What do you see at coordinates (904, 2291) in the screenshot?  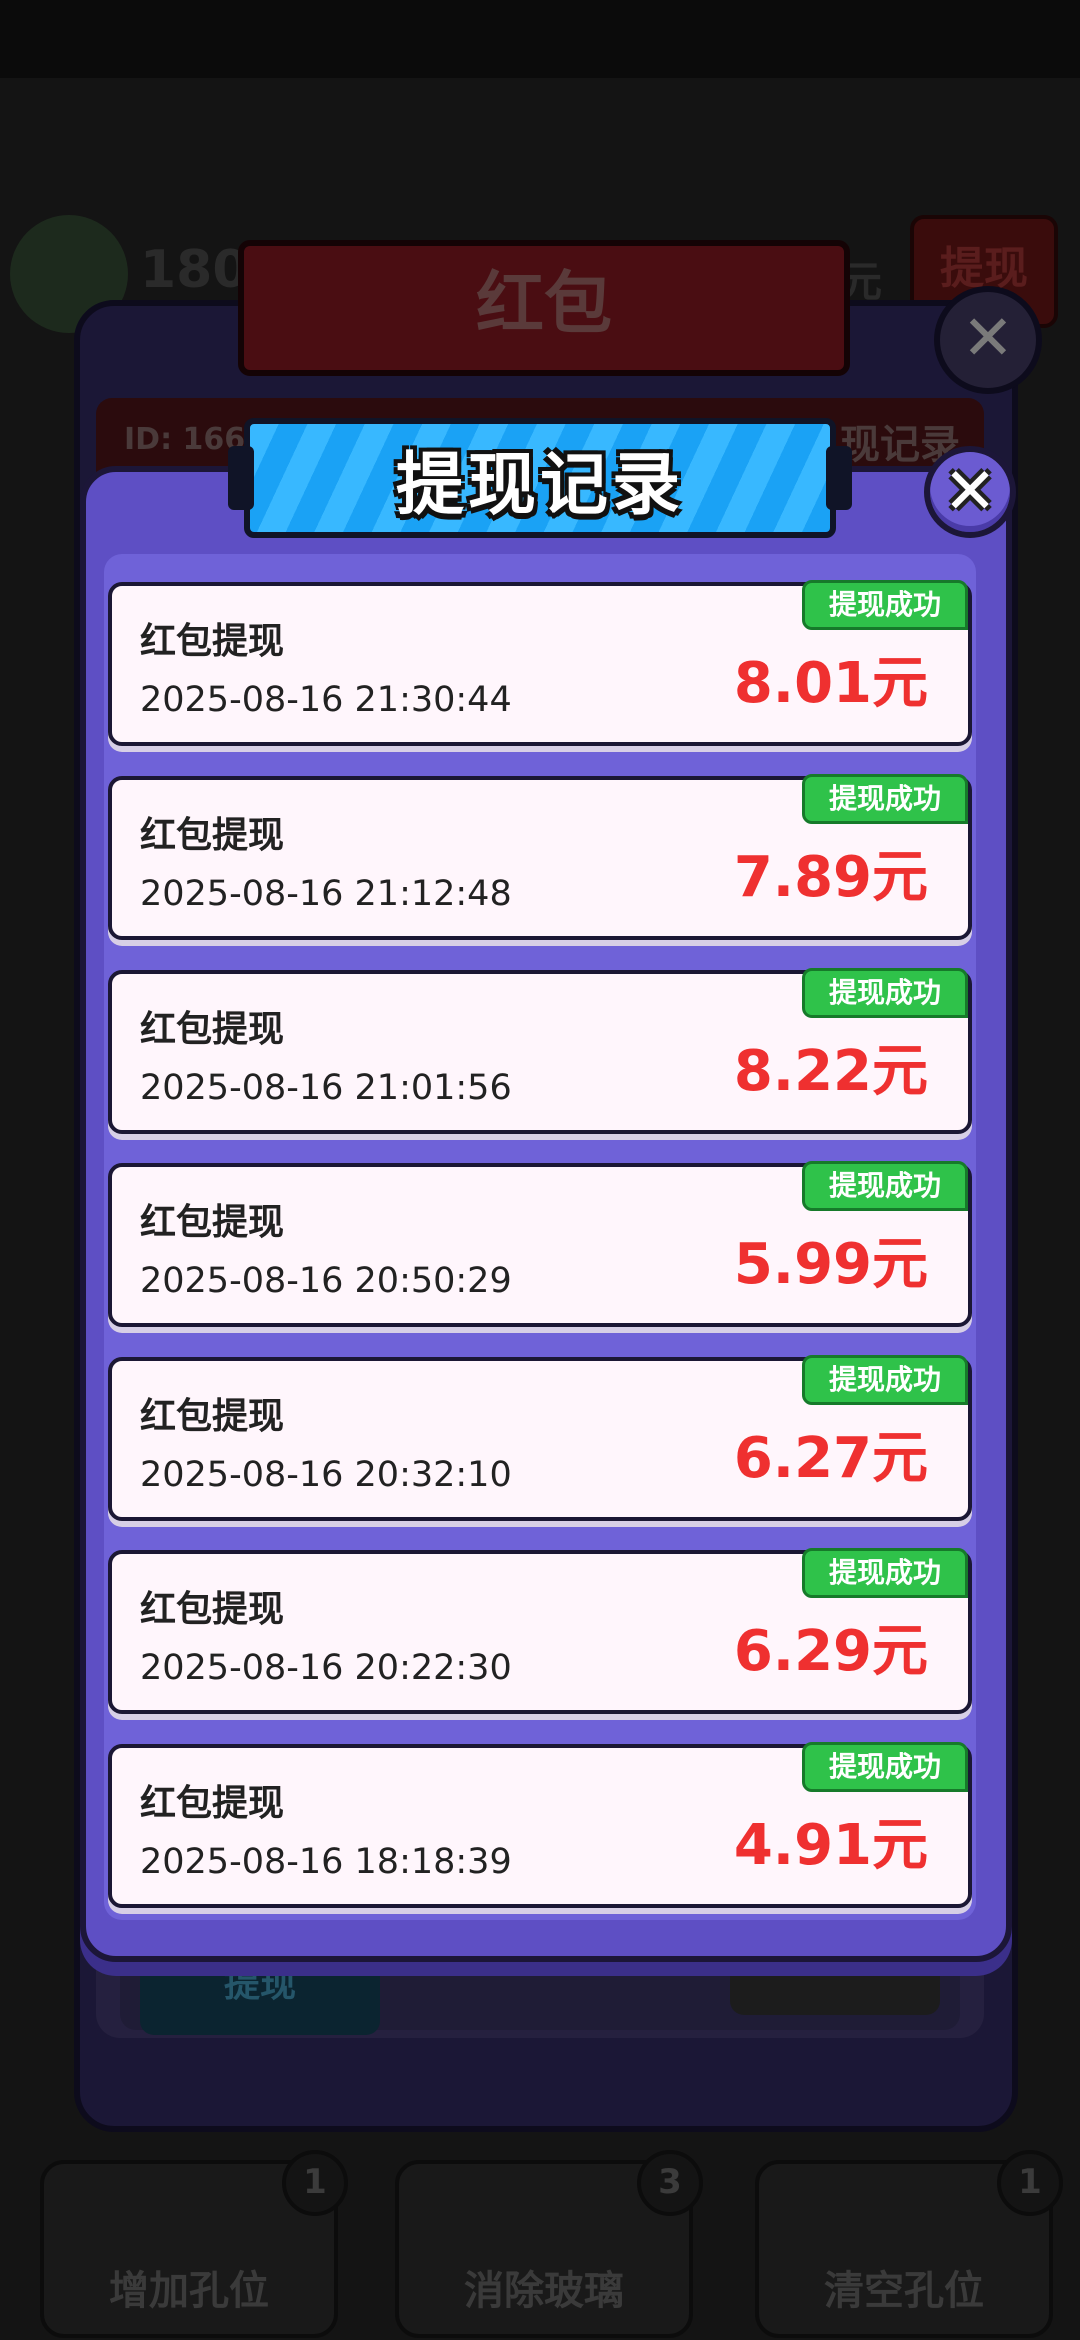 I see `tool-label: 清空孔位` at bounding box center [904, 2291].